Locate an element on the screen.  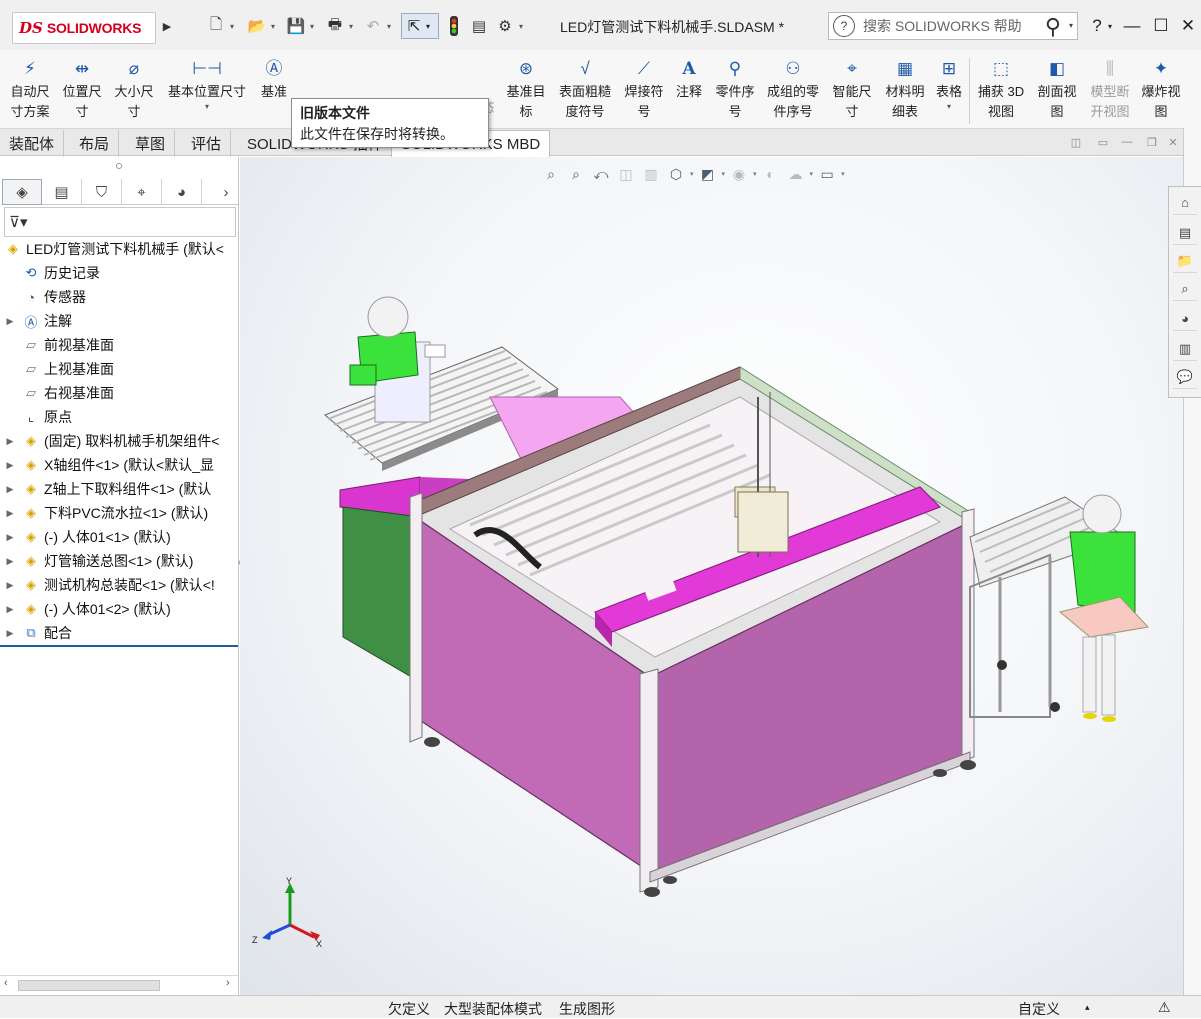
viewport-single-icon: ▭ is located at coordinates (1103, 142).